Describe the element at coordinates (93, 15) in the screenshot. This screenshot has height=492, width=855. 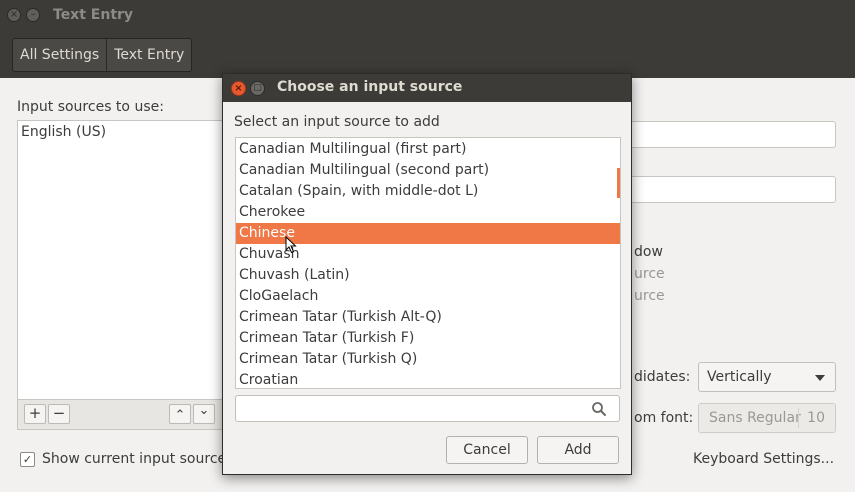
I see `window-title: Text Entry` at that location.